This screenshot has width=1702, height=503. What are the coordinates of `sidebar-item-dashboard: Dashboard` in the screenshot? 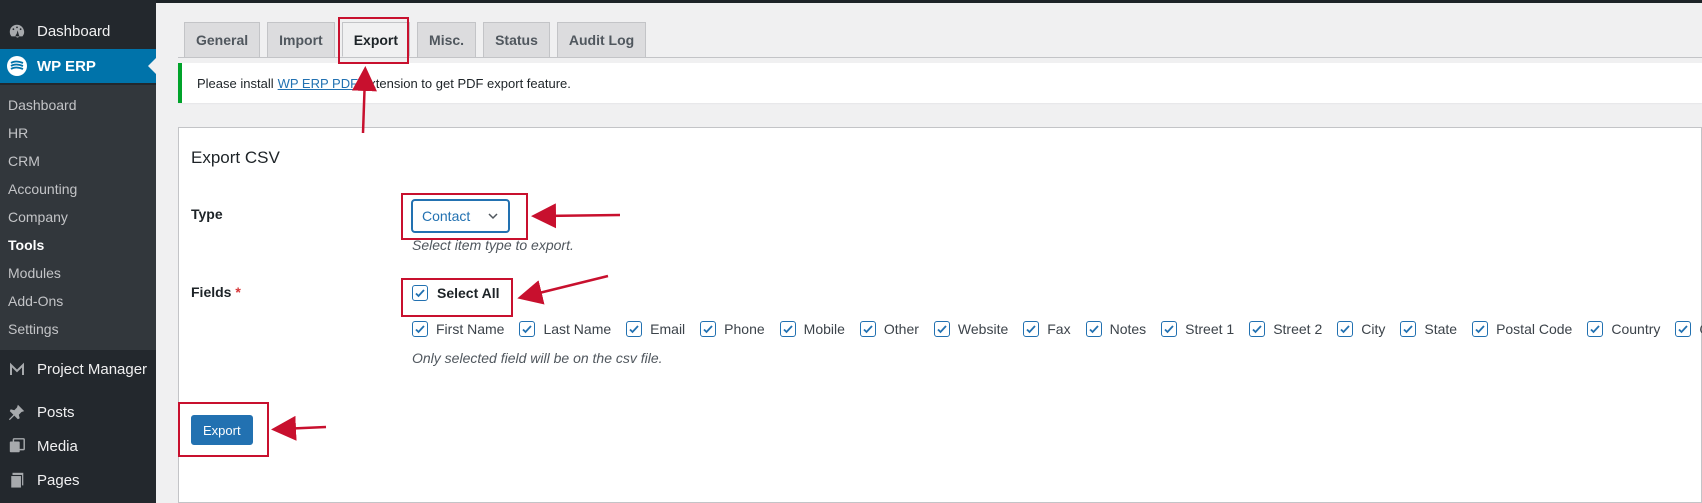 It's located at (78, 31).